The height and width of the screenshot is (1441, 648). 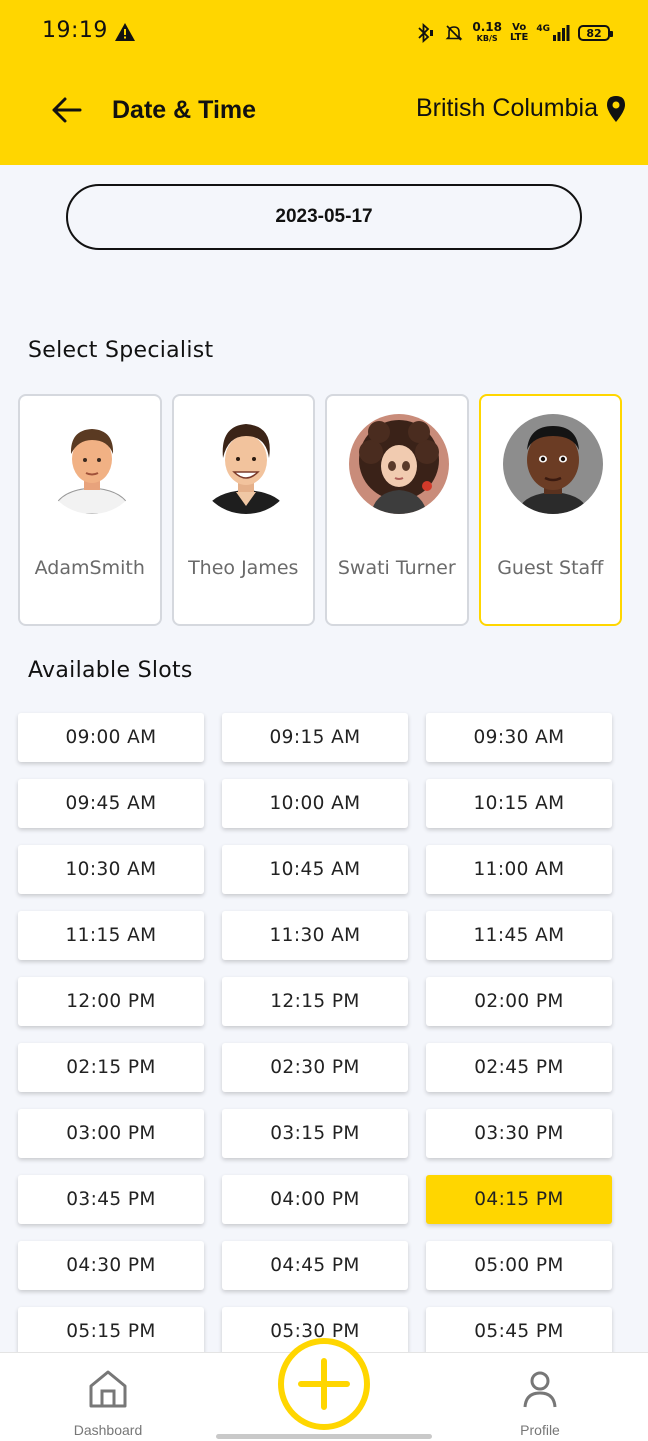 I want to click on specialist-card-adam-smith: AdamSmith, so click(x=90, y=510).